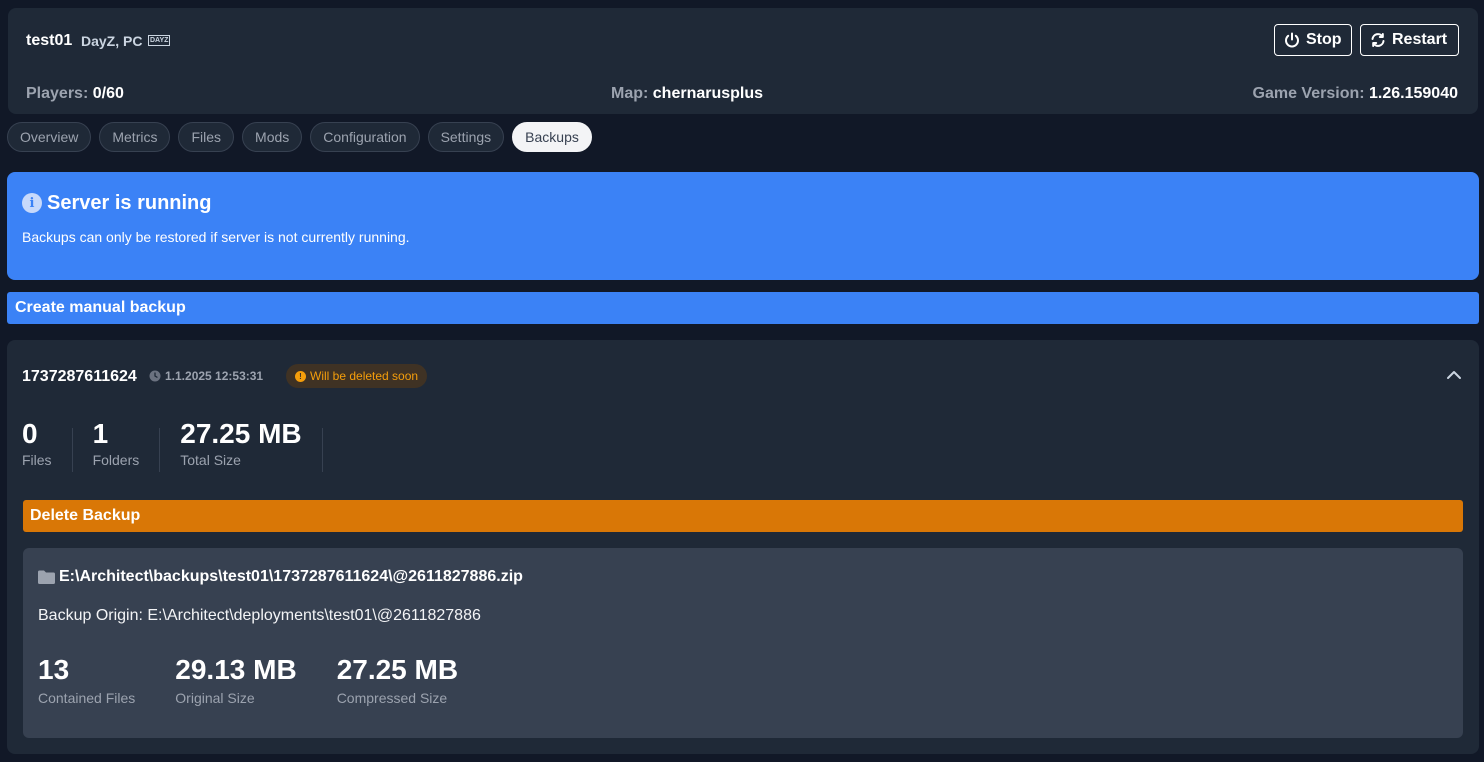 Image resolution: width=1484 pixels, height=762 pixels. What do you see at coordinates (1378, 40) in the screenshot?
I see `refresh-icon` at bounding box center [1378, 40].